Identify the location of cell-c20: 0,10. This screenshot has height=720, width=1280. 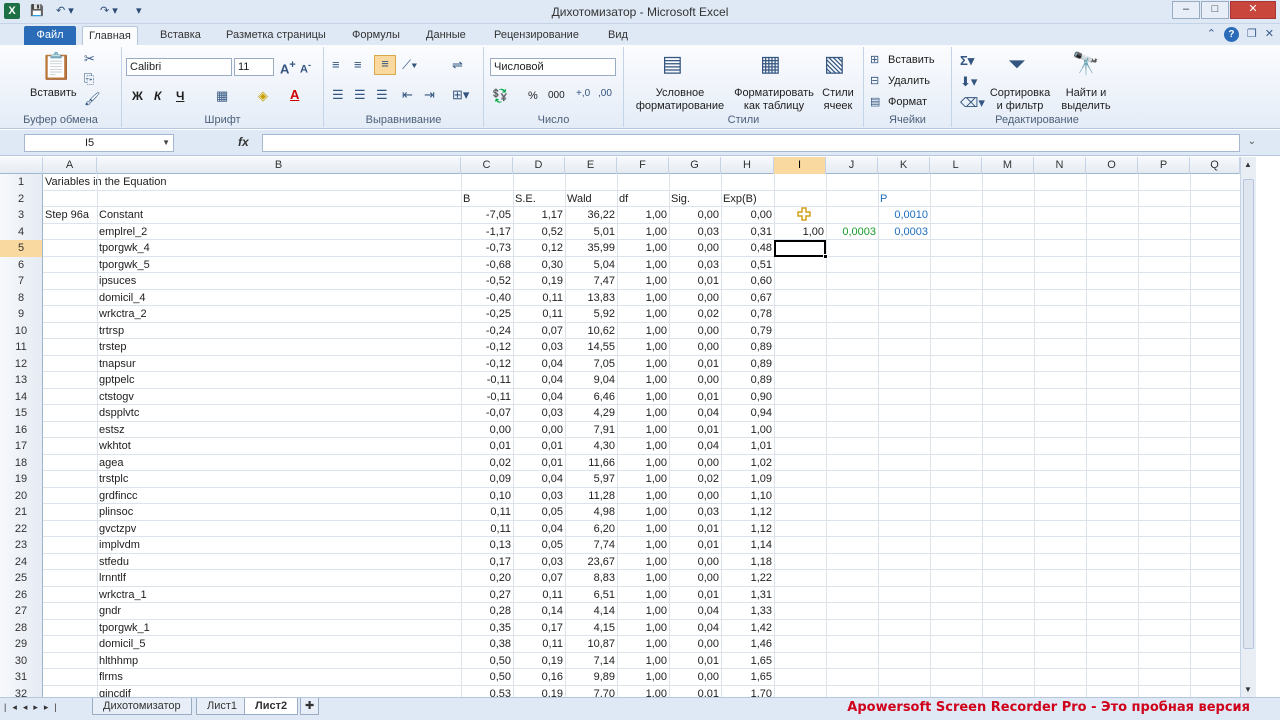
(487, 496).